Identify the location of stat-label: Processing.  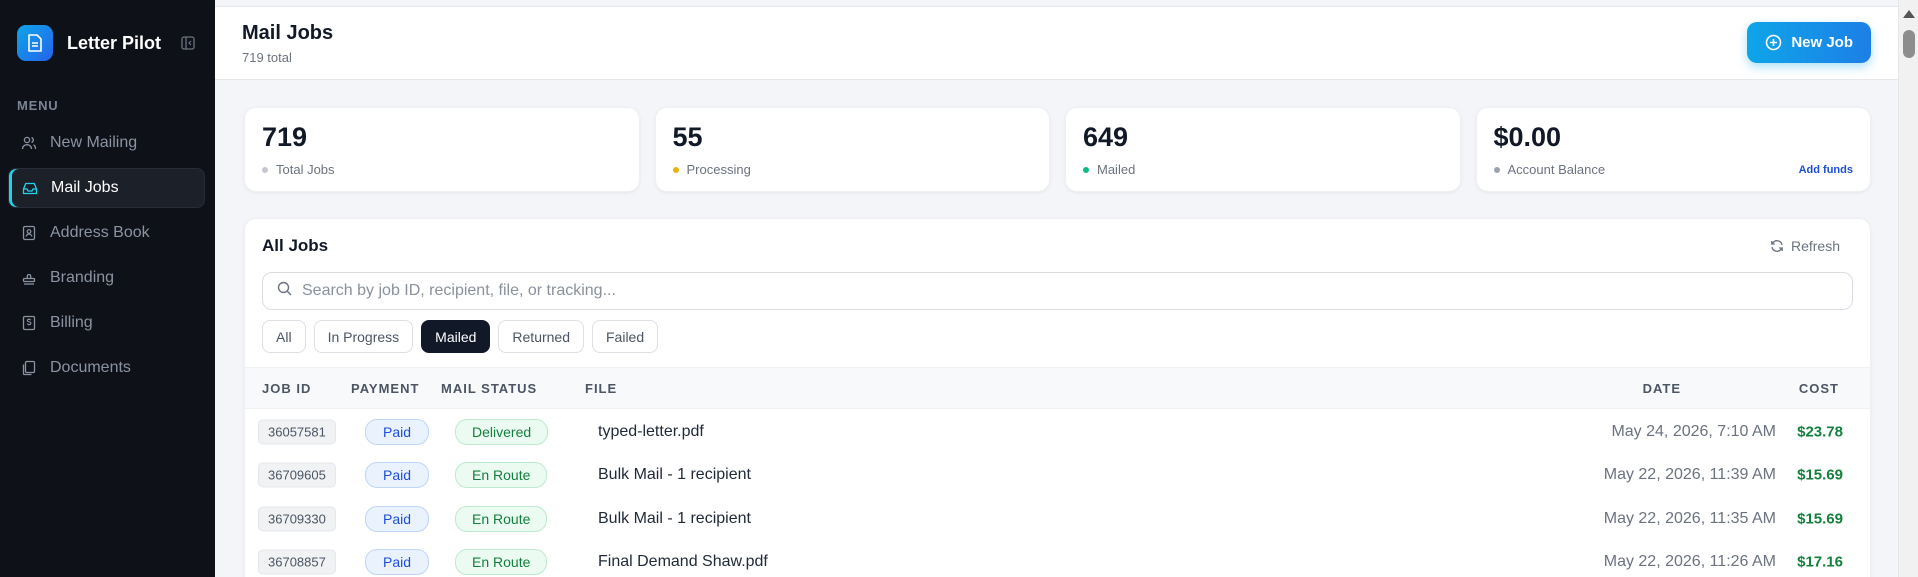
(852, 169).